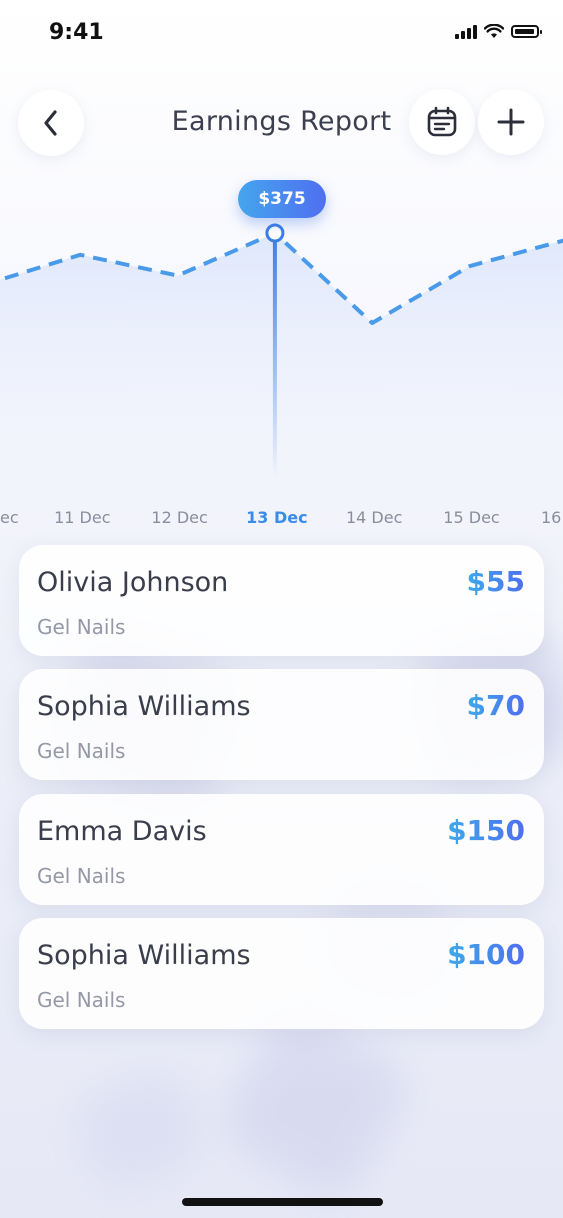 This screenshot has width=563, height=1218. I want to click on x-tick-label: 15 Dec, so click(471, 517).